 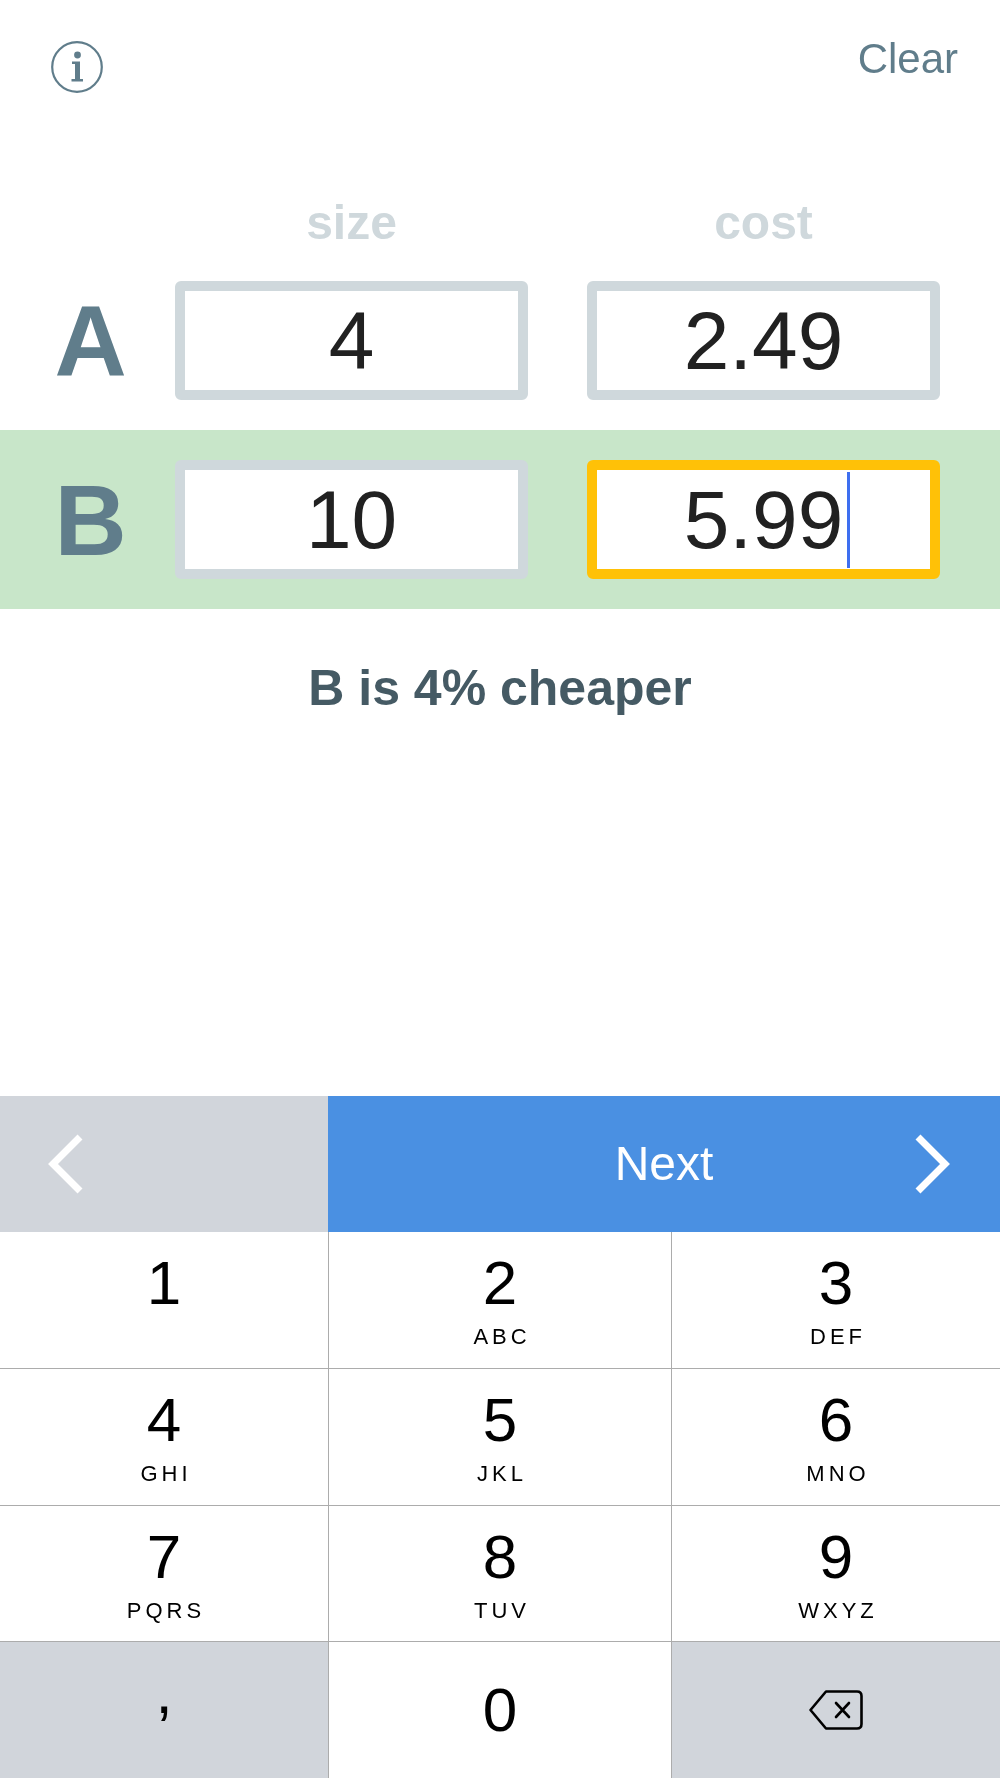 What do you see at coordinates (836, 1300) in the screenshot?
I see `keypad-key: 3 DEF` at bounding box center [836, 1300].